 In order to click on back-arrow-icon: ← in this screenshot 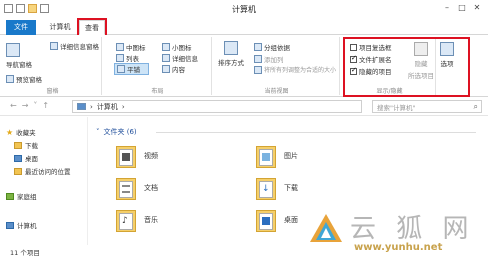, I will do `click(13, 105)`.